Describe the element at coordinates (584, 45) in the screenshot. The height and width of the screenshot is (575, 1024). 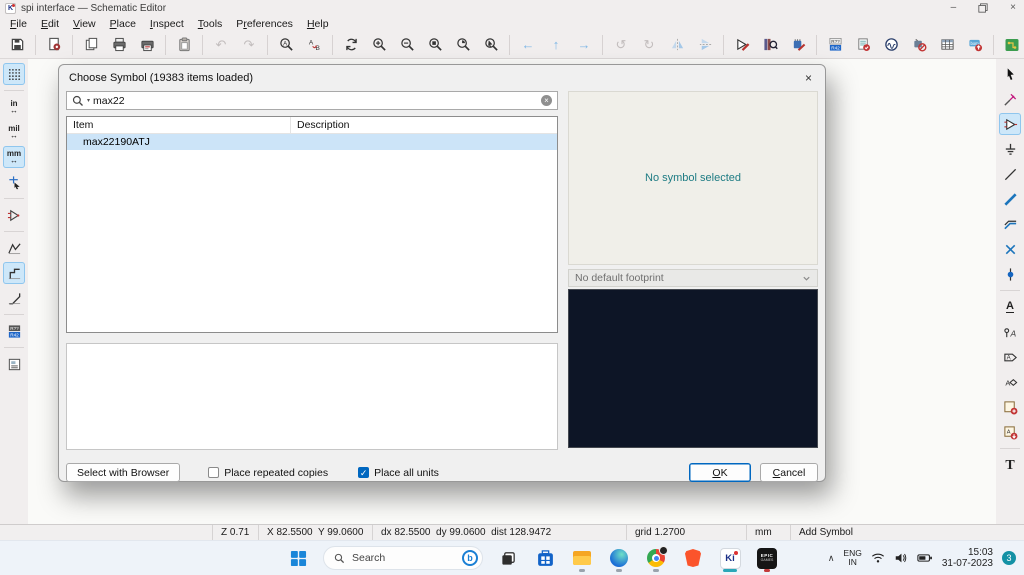
I see `nav-forward-icon: →` at that location.